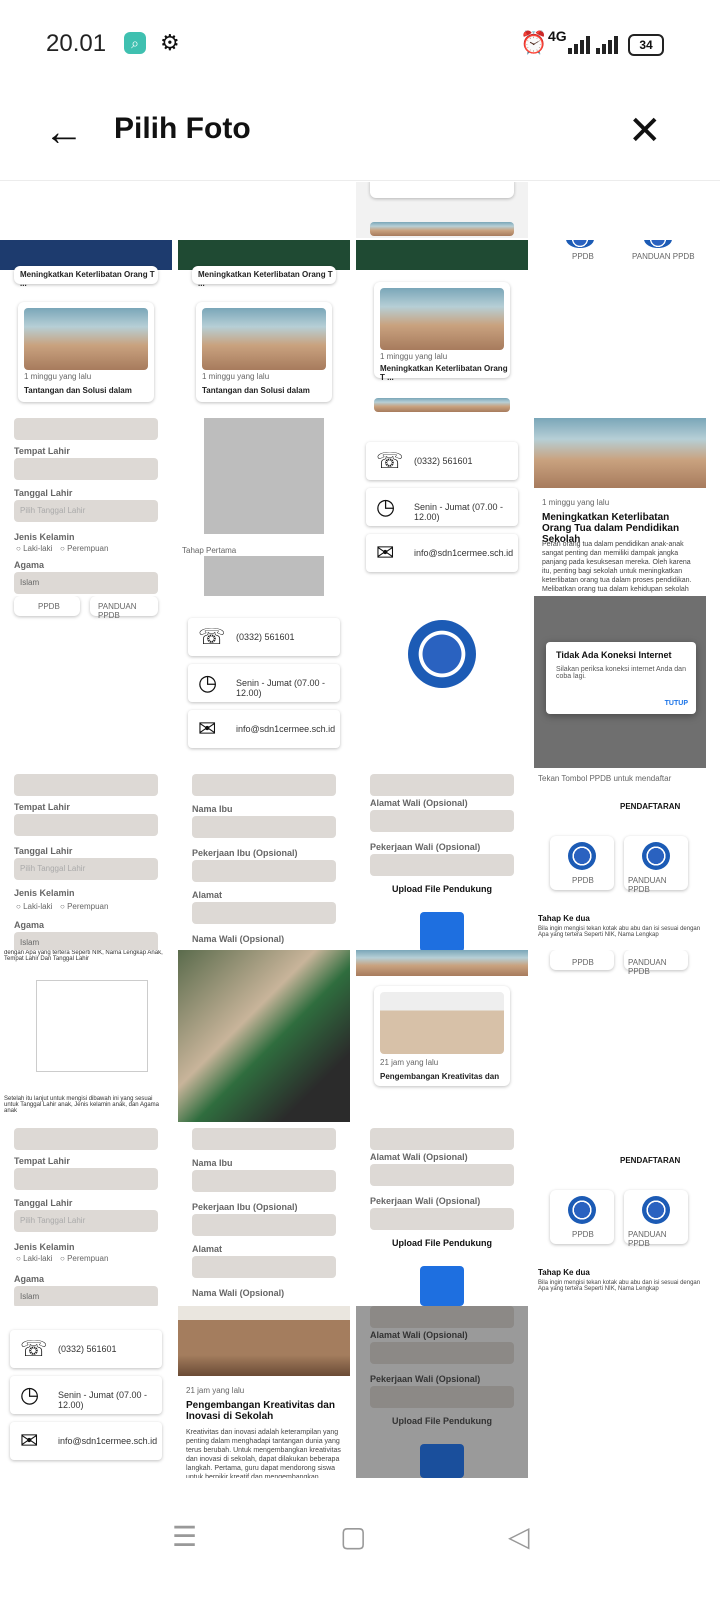  What do you see at coordinates (184, 1536) in the screenshot?
I see `menu-icon: ☰` at bounding box center [184, 1536].